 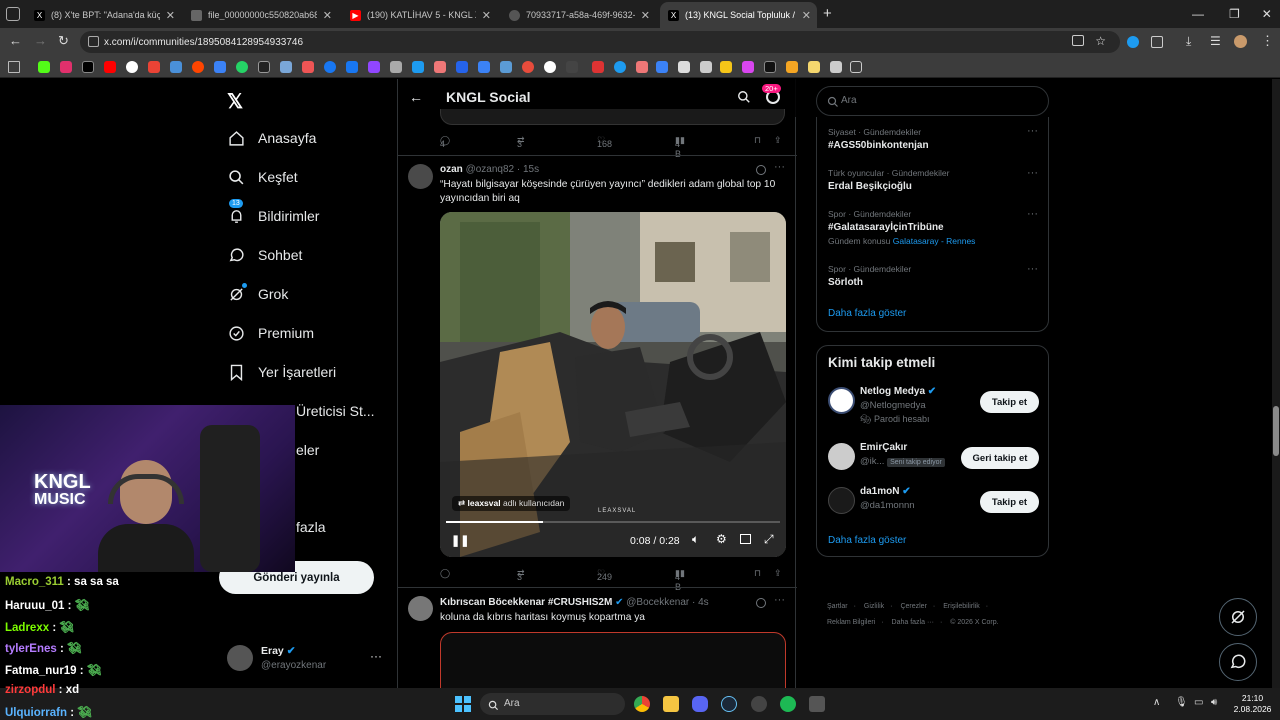 What do you see at coordinates (420, 608) in the screenshot?
I see `avatar` at bounding box center [420, 608].